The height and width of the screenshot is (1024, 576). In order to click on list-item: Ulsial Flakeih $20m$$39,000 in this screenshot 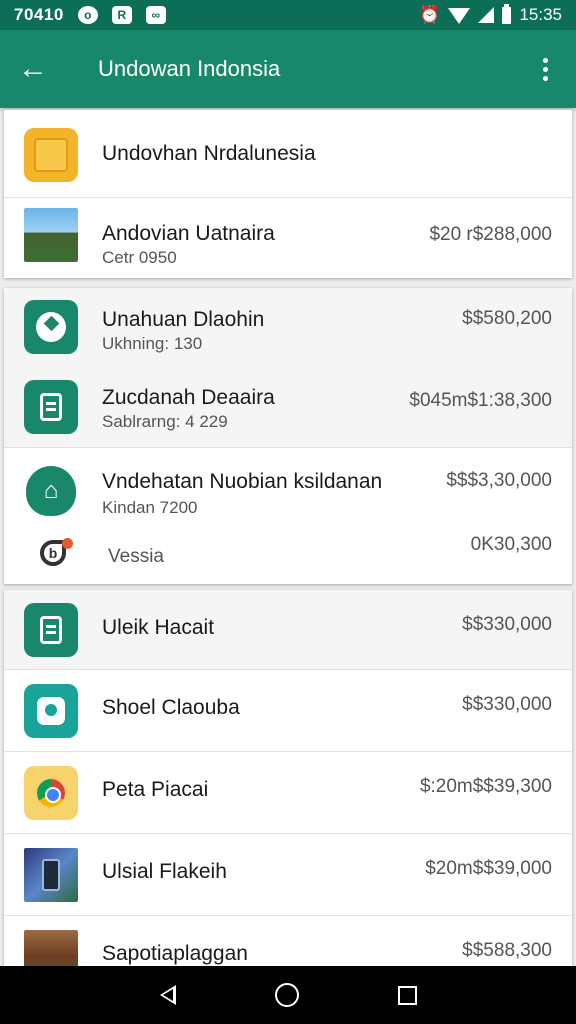, I will do `click(288, 875)`.